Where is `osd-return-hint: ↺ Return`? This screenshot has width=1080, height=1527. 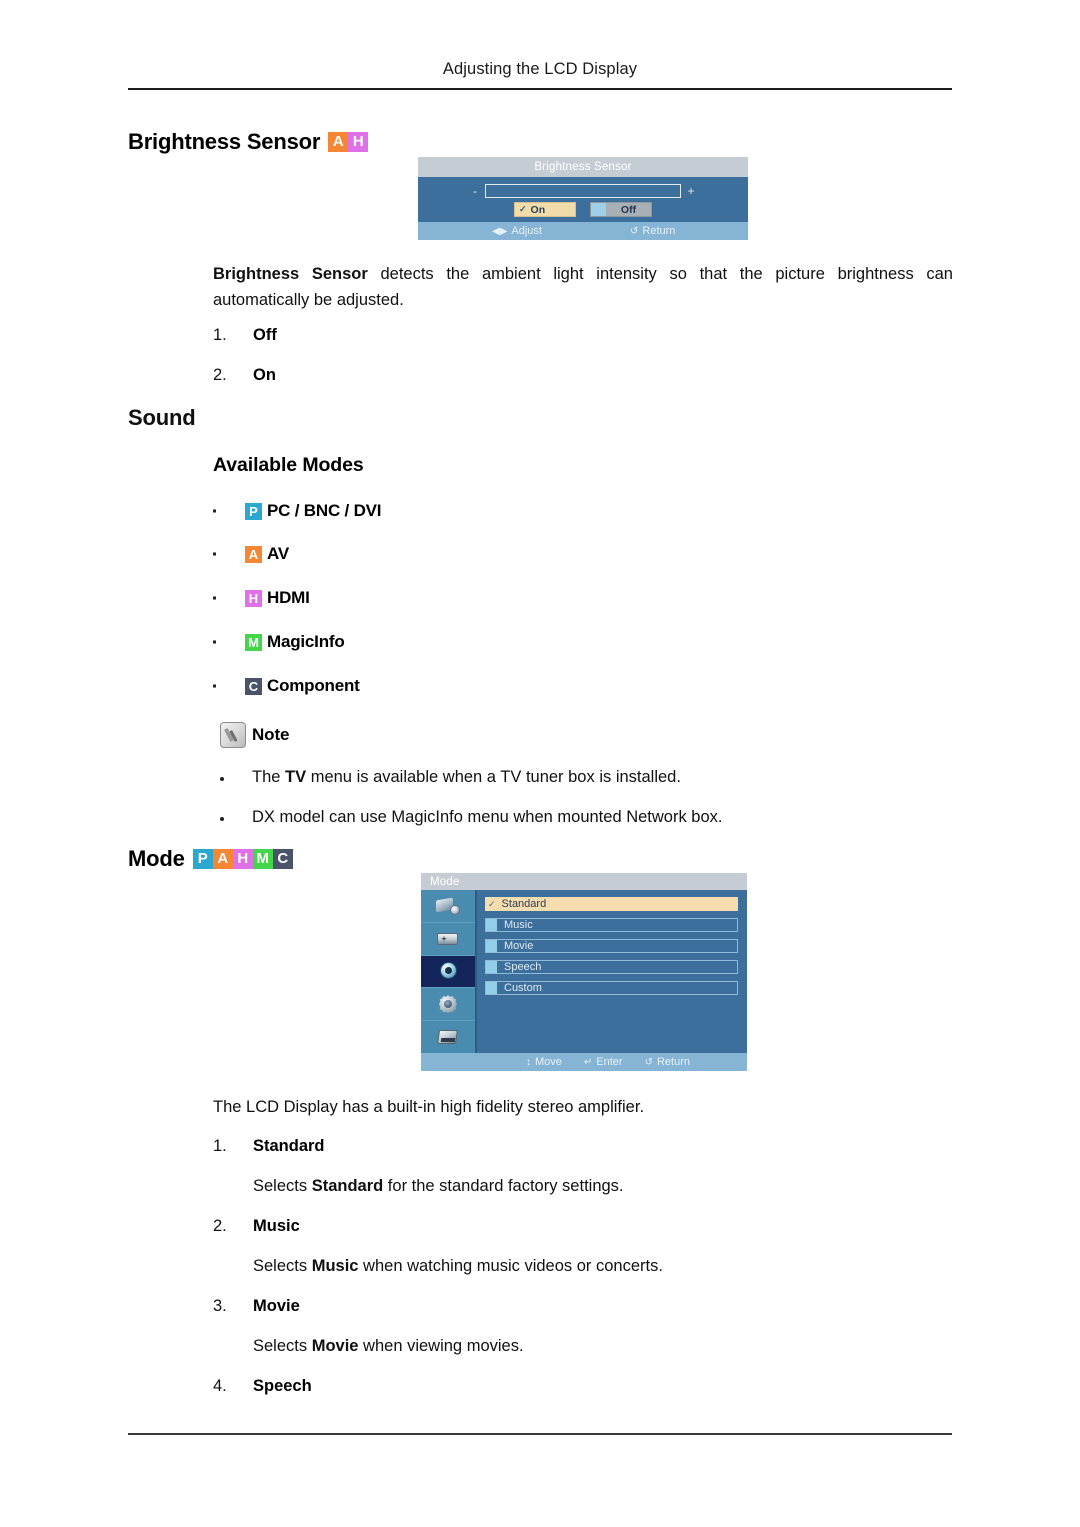
osd-return-hint: ↺ Return is located at coordinates (667, 1062).